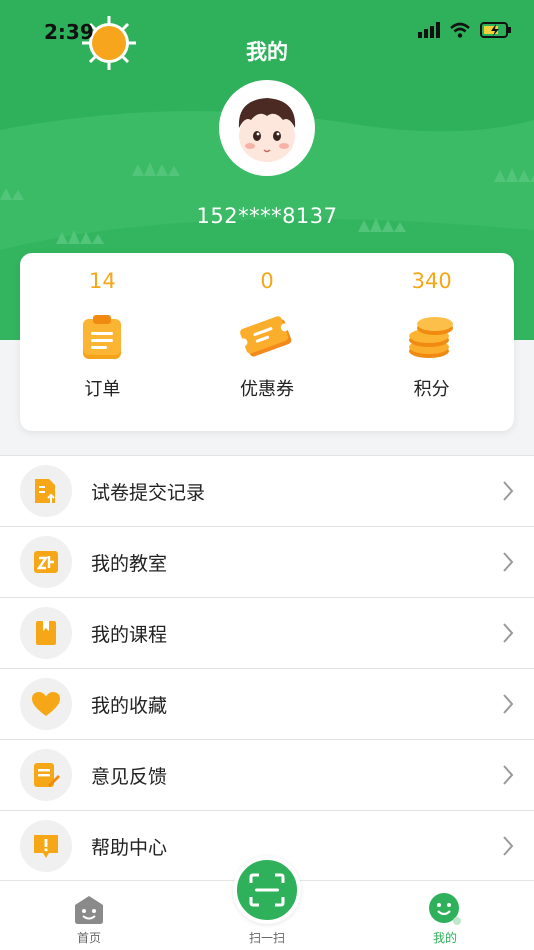  What do you see at coordinates (129, 634) in the screenshot?
I see `menu-label: 我的课程` at bounding box center [129, 634].